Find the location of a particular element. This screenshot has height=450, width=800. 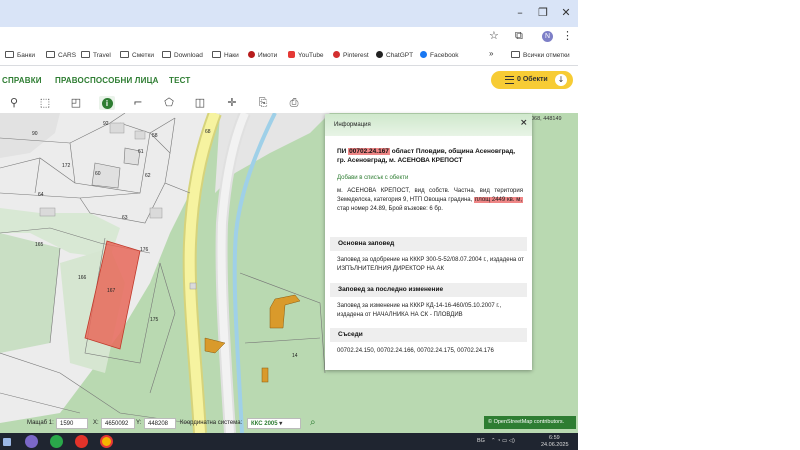

chevron-down-icon: ▾ is located at coordinates (281, 424).